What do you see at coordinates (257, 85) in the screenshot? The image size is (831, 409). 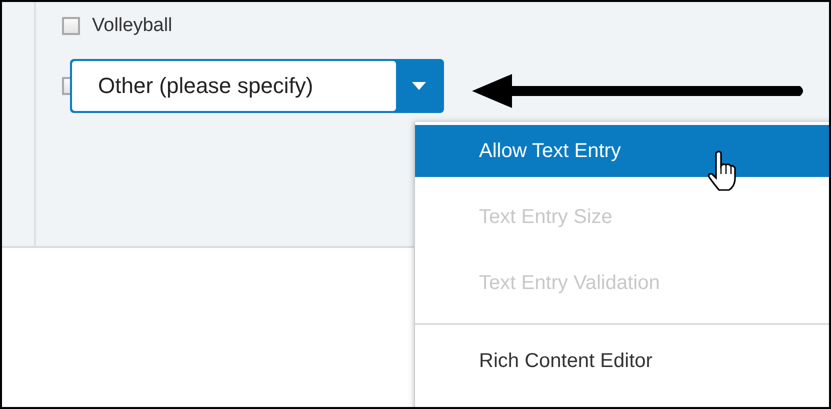 I see `choice-text-field: Other (please specify)` at bounding box center [257, 85].